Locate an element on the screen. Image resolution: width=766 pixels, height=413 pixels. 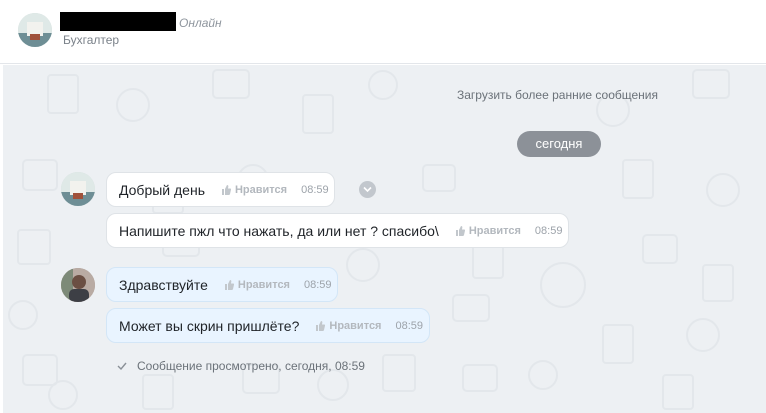
chevron-down-icon is located at coordinates (367, 189).